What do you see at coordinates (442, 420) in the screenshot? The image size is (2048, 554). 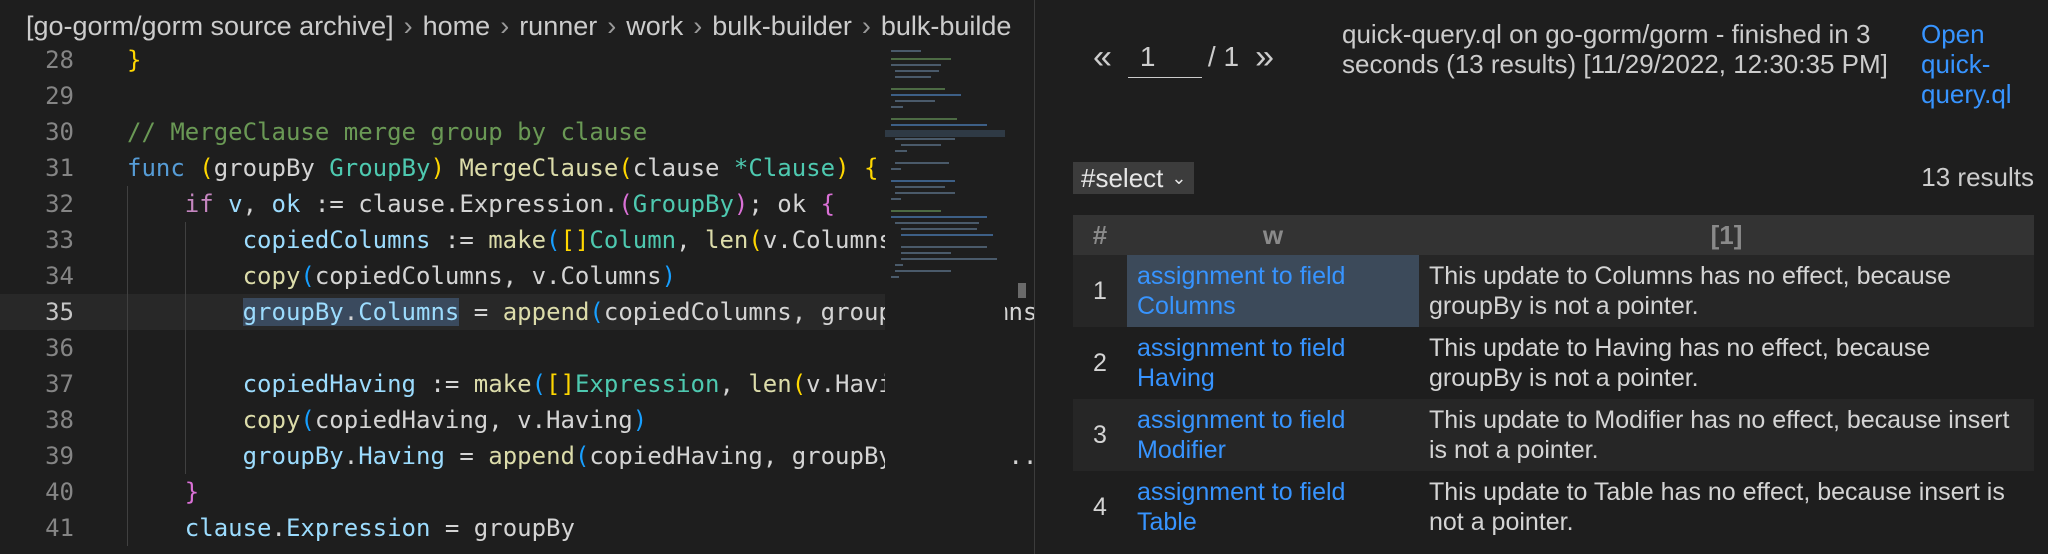 I see `code-line: 38 copy(copiedHaving, v.Having)` at bounding box center [442, 420].